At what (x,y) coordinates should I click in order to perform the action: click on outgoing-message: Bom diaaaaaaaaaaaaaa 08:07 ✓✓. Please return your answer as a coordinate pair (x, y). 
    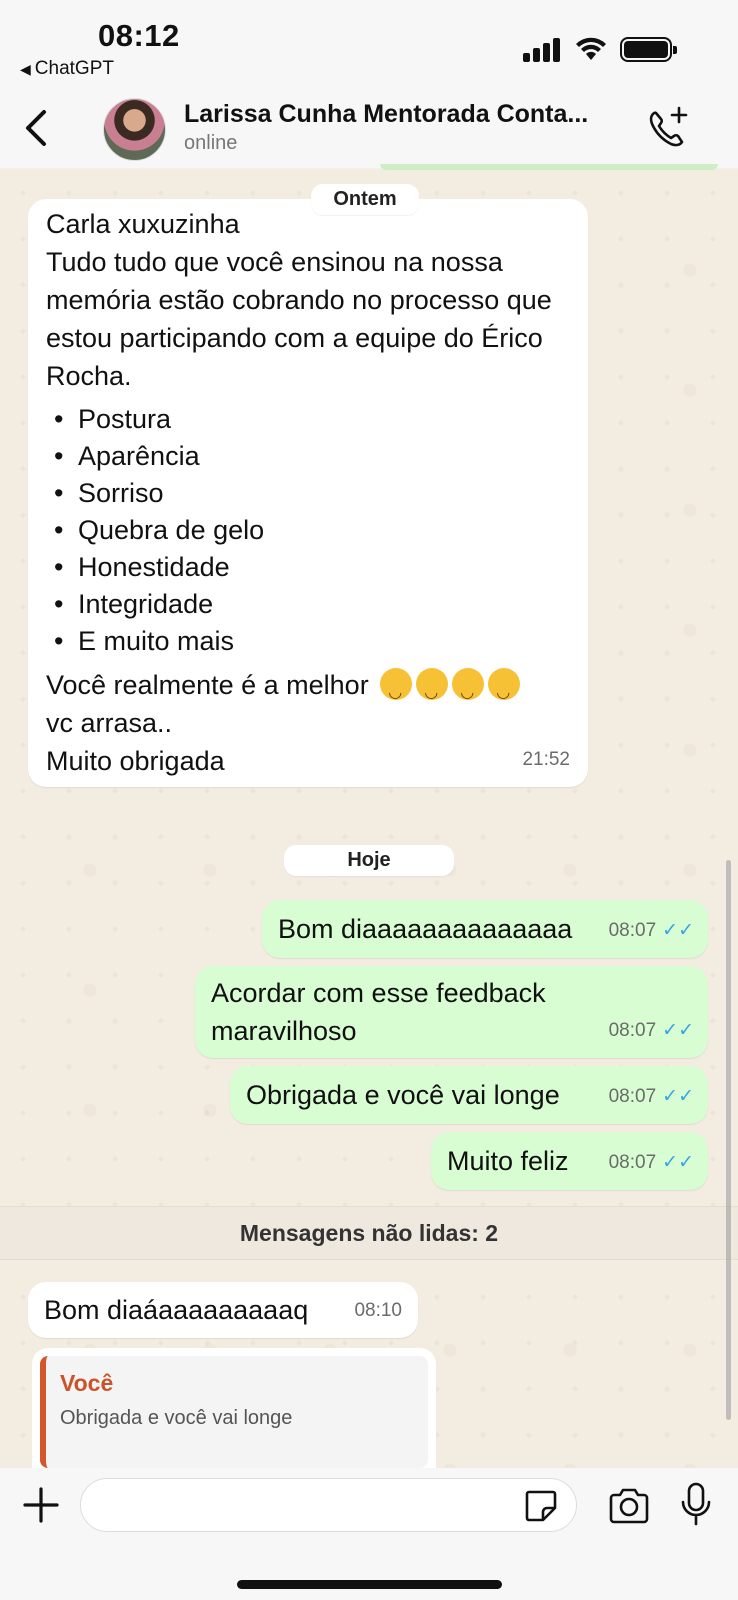
    Looking at the image, I should click on (485, 929).